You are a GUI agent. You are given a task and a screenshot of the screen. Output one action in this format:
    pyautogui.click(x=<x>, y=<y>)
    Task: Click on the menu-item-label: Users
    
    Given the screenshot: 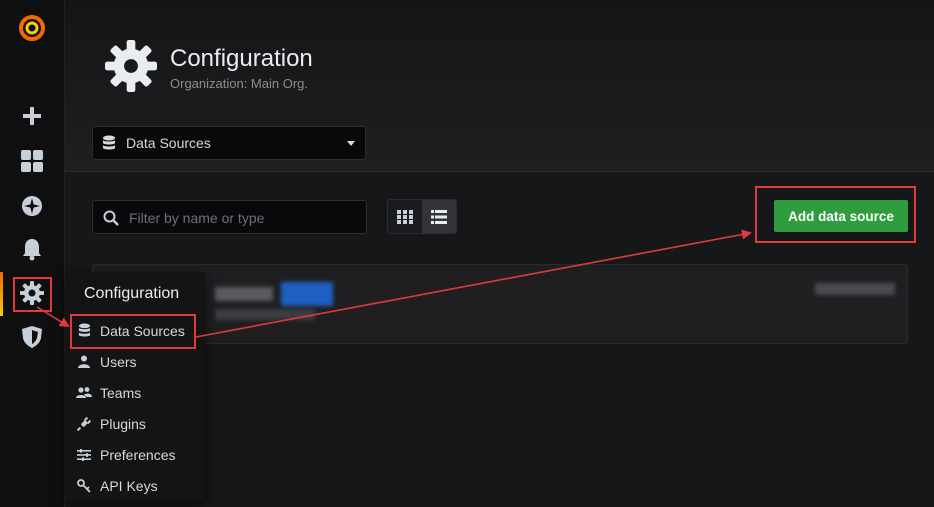 What is the action you would take?
    pyautogui.click(x=118, y=361)
    